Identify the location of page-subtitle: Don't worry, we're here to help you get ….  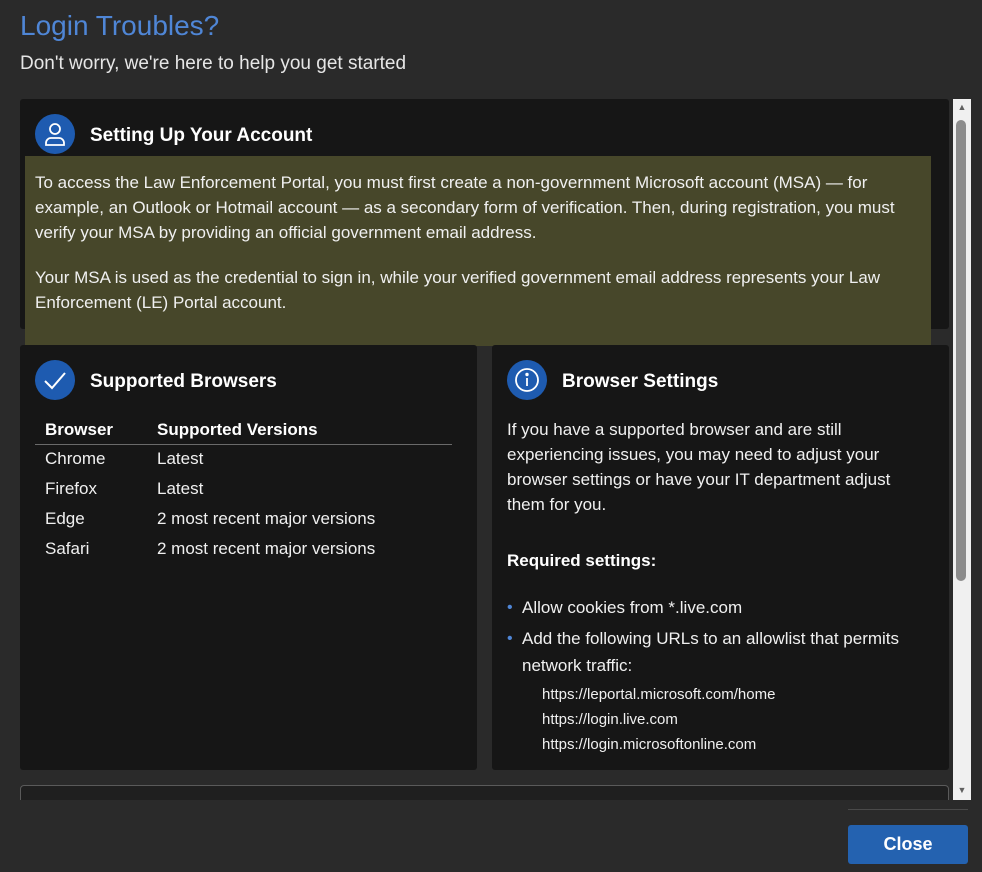
(213, 63).